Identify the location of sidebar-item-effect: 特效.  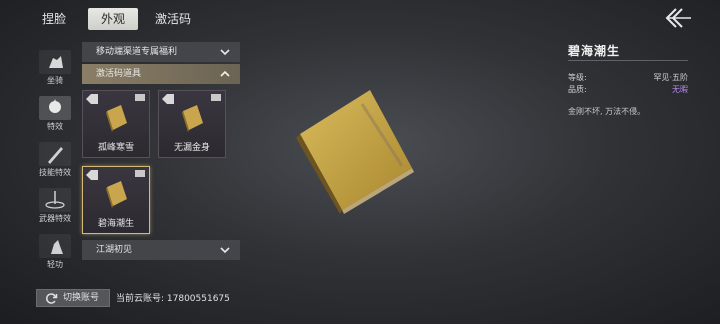
(55, 116).